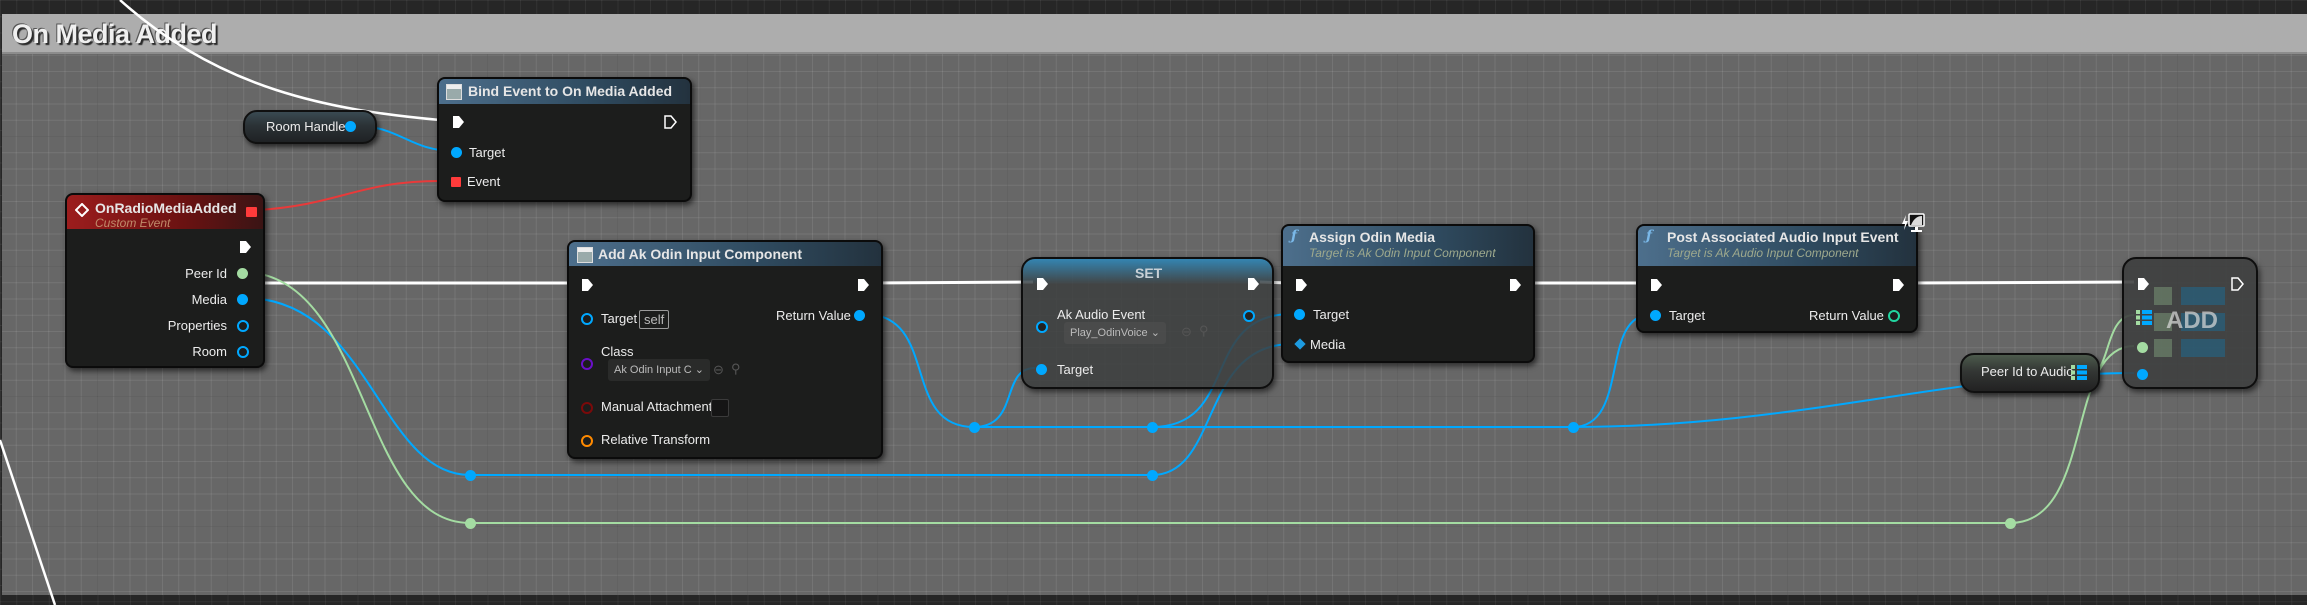 The height and width of the screenshot is (605, 2307). I want to click on comment-title: On Media Added, so click(115, 34).